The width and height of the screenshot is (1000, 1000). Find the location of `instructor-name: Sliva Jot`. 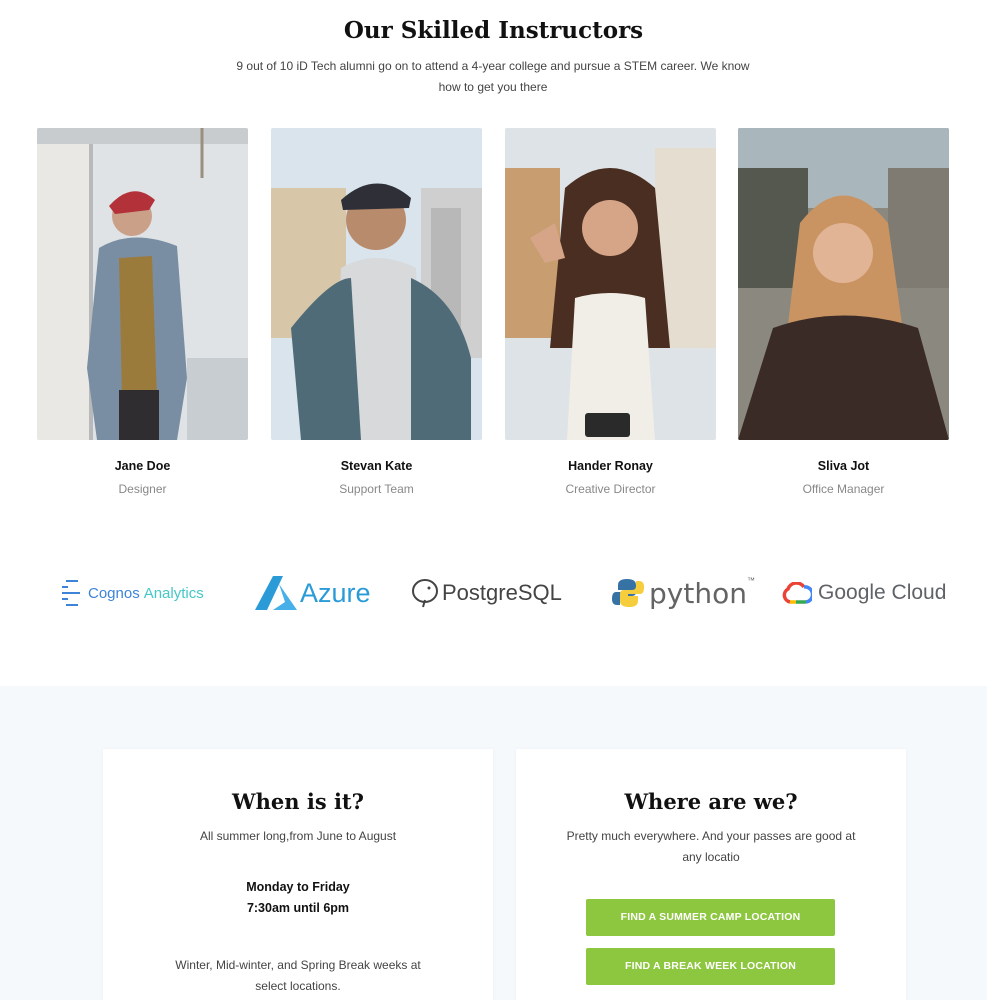

instructor-name: Sliva Jot is located at coordinates (843, 466).